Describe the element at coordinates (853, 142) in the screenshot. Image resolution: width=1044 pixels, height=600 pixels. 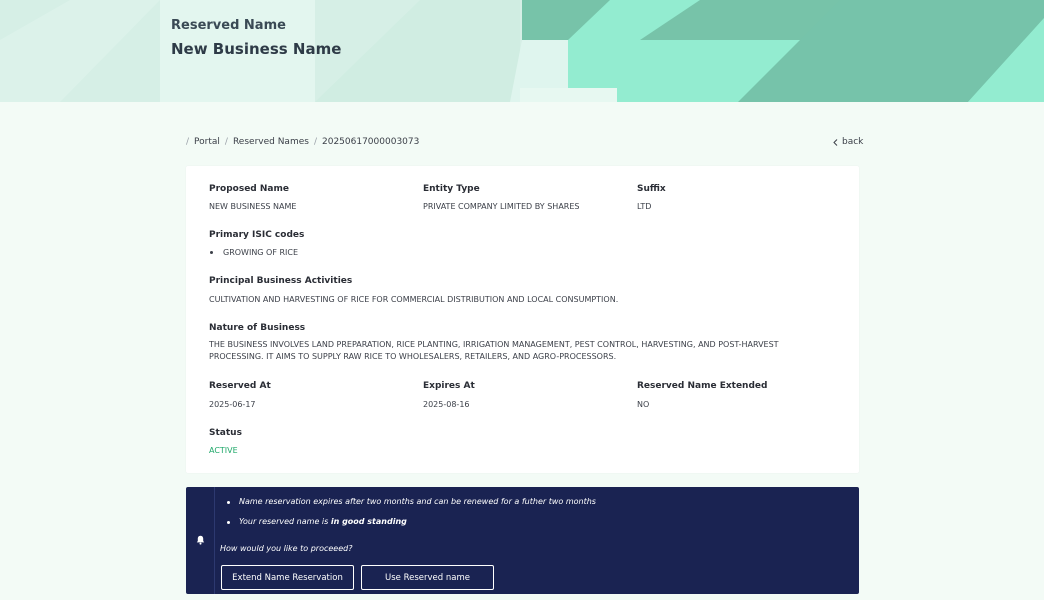
I see `back-label: back` at that location.